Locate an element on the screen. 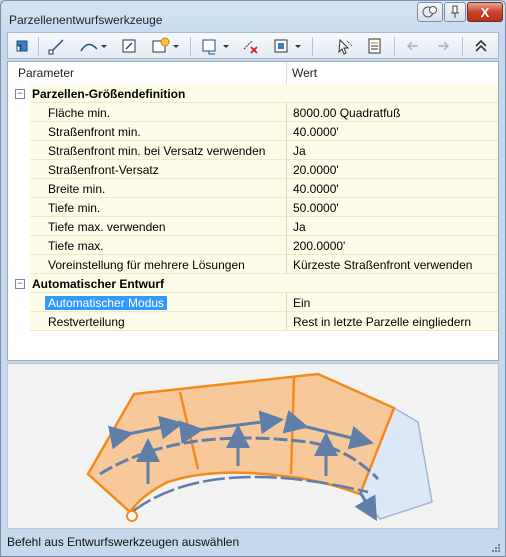  property-label: Tiefe max. is located at coordinates (76, 246).